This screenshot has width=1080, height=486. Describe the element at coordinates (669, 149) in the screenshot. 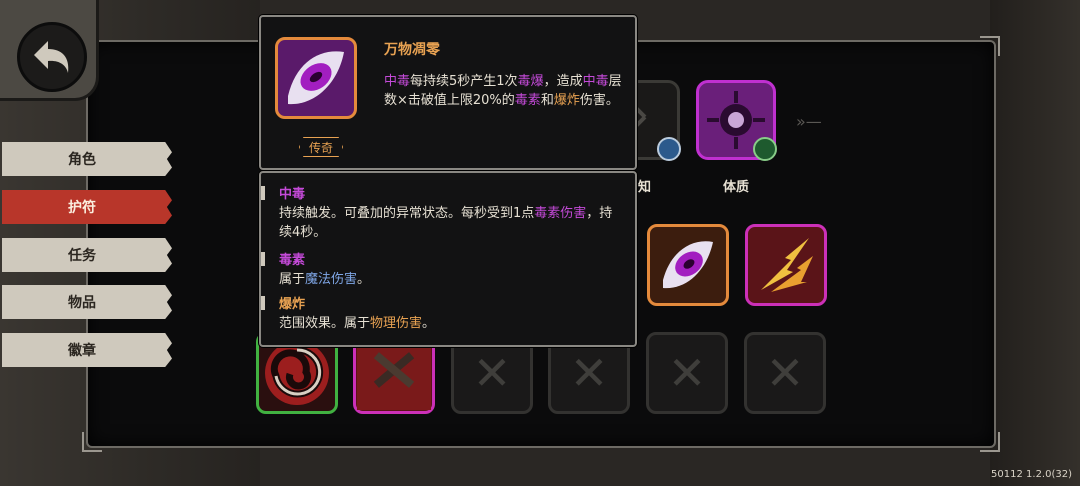

I see `star-badge-icon` at that location.